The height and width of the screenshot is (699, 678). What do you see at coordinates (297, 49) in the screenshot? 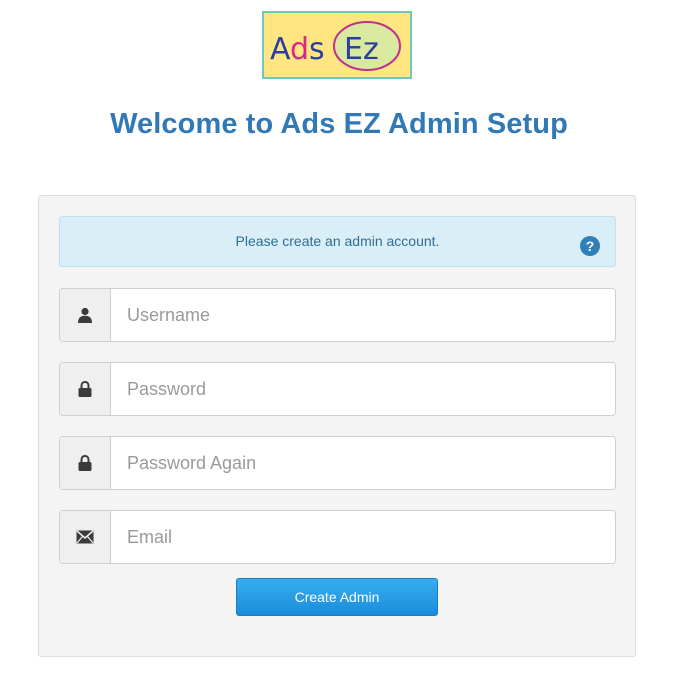
I see `logo-text-left: Ads` at bounding box center [297, 49].